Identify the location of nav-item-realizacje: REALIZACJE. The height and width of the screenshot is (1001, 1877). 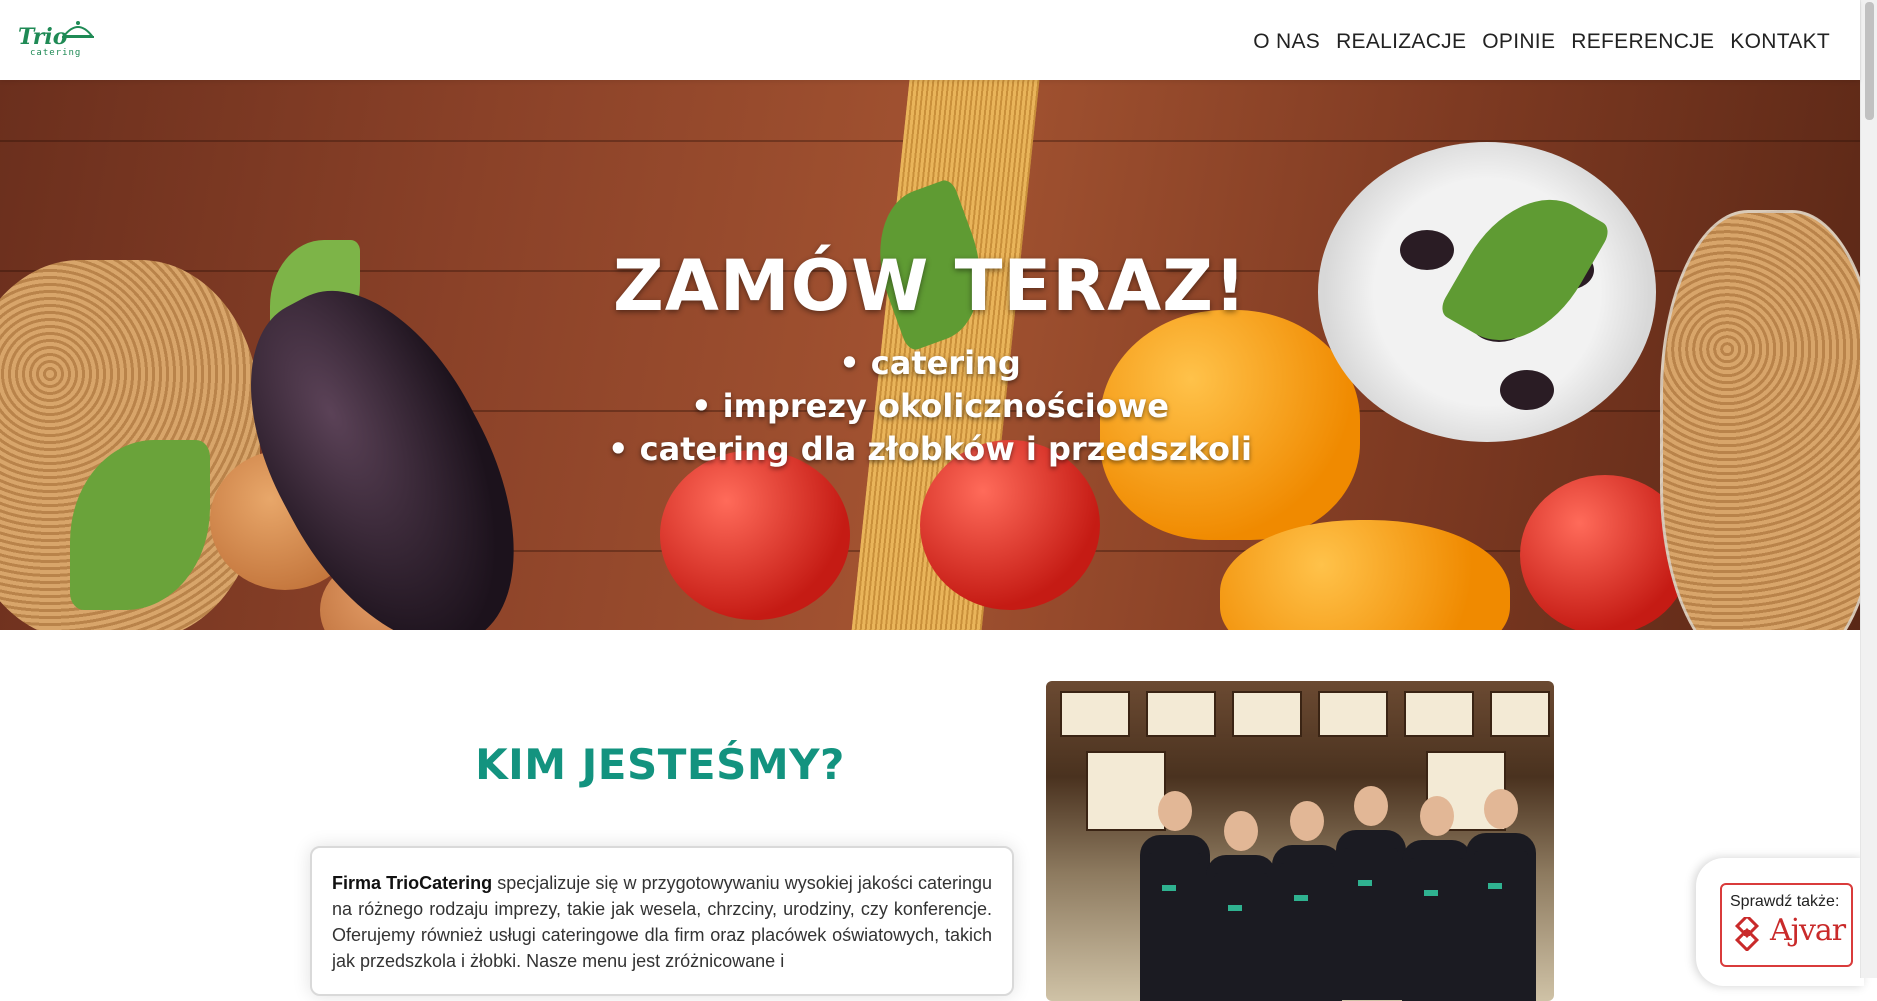
(1401, 42).